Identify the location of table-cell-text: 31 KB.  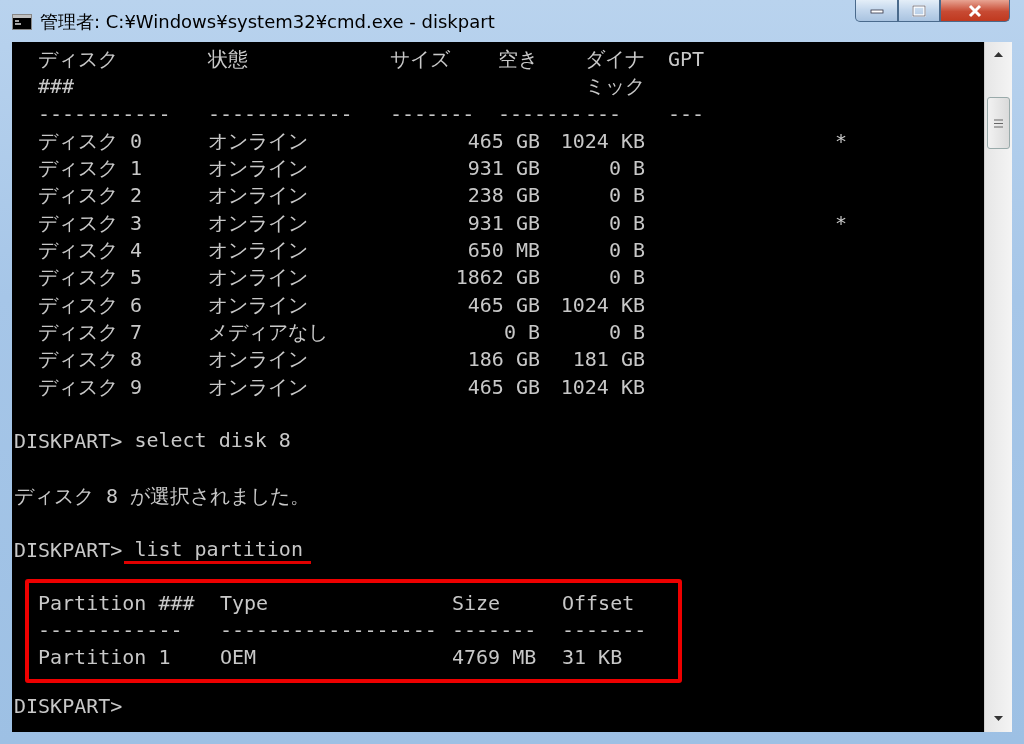
(593, 658).